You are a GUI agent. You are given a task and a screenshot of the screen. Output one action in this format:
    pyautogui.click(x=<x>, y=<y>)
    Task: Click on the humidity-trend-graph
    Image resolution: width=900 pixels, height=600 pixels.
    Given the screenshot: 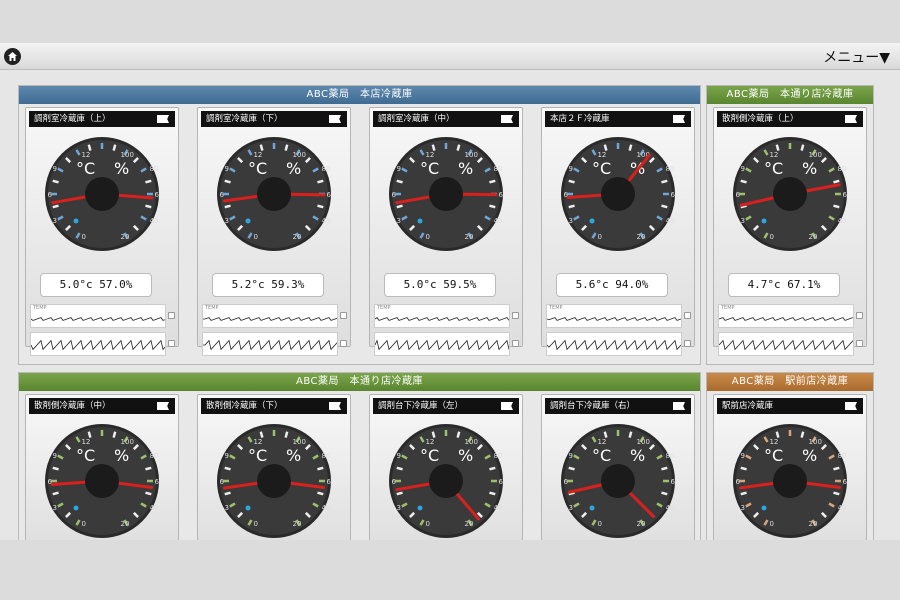 What is the action you would take?
    pyautogui.click(x=270, y=344)
    